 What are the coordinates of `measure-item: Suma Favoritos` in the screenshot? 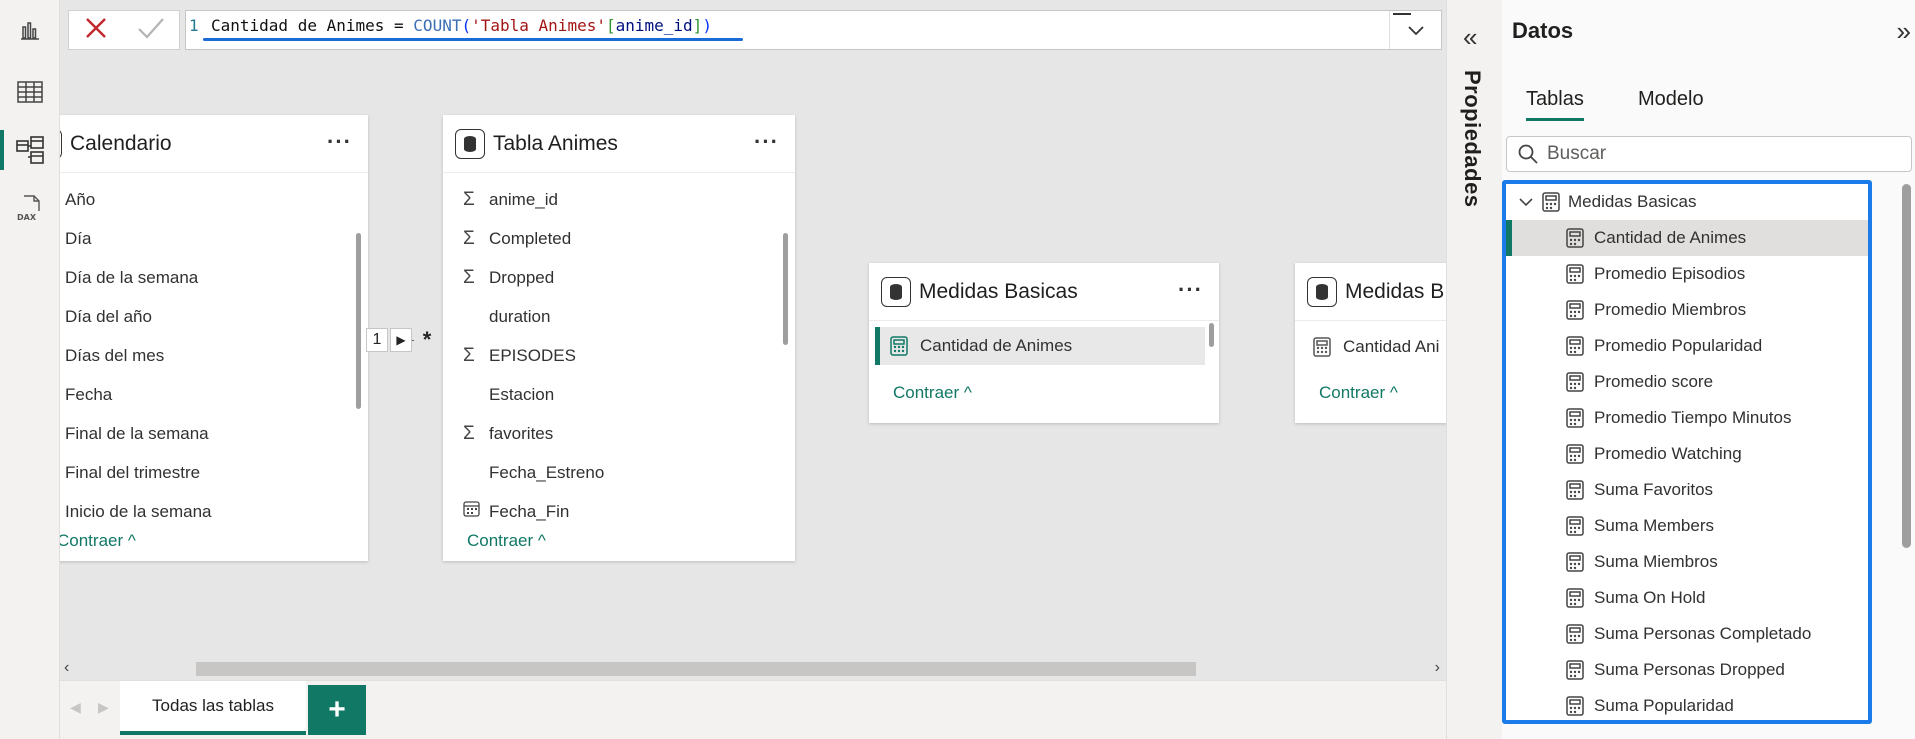 It's located at (1687, 490).